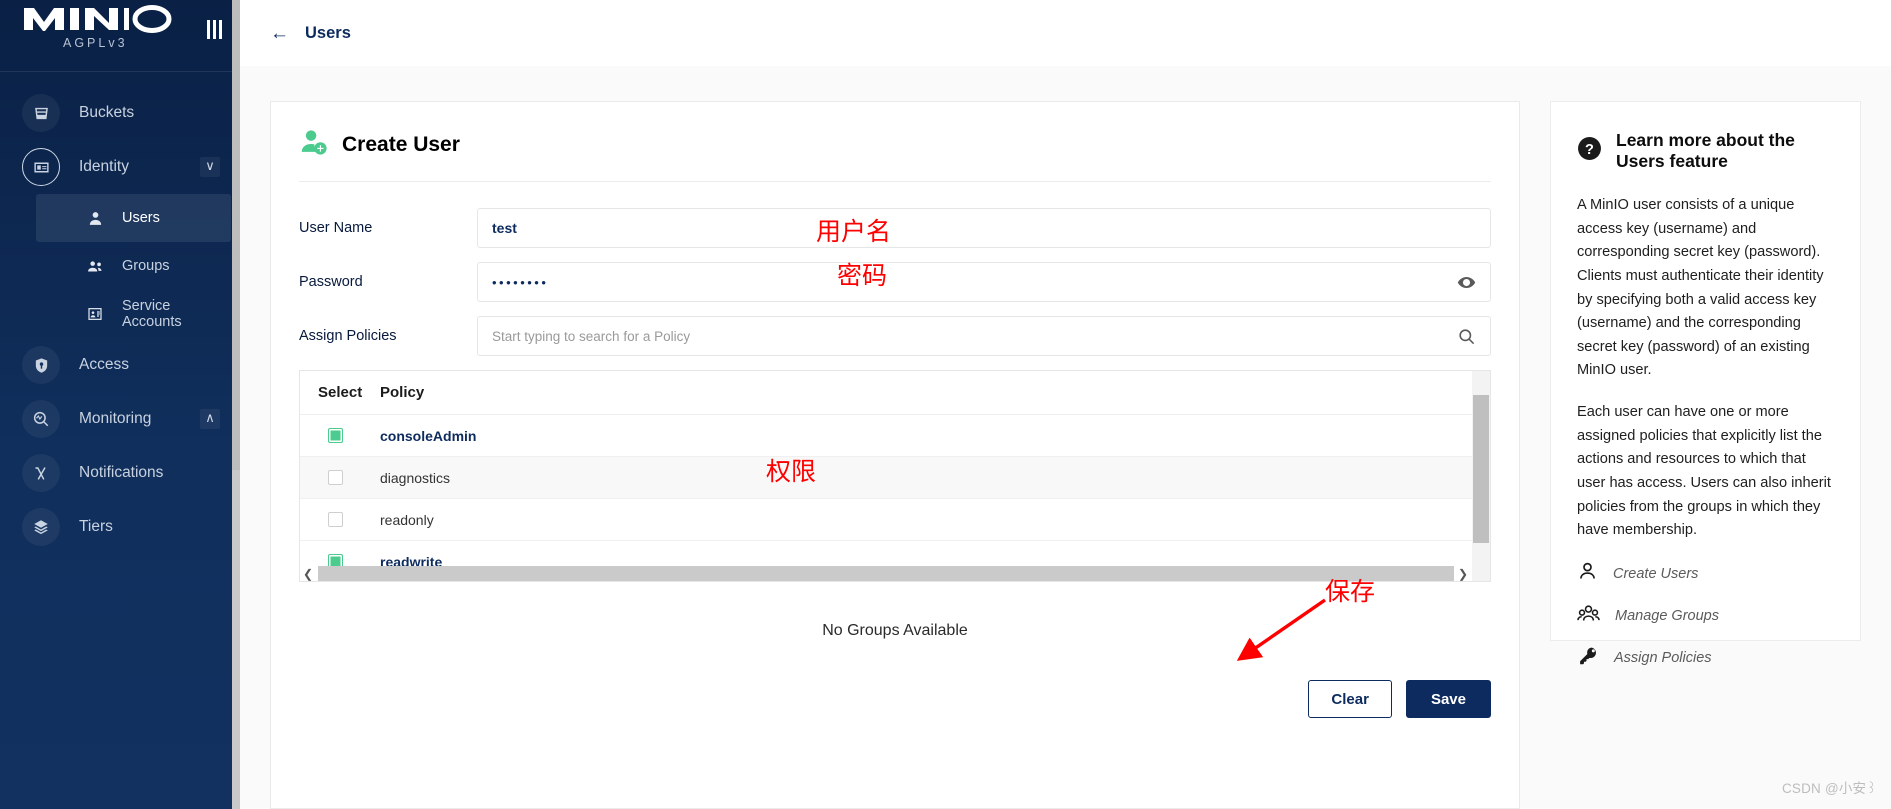 This screenshot has height=809, width=1891. I want to click on multi-user-icon, so click(1588, 616).